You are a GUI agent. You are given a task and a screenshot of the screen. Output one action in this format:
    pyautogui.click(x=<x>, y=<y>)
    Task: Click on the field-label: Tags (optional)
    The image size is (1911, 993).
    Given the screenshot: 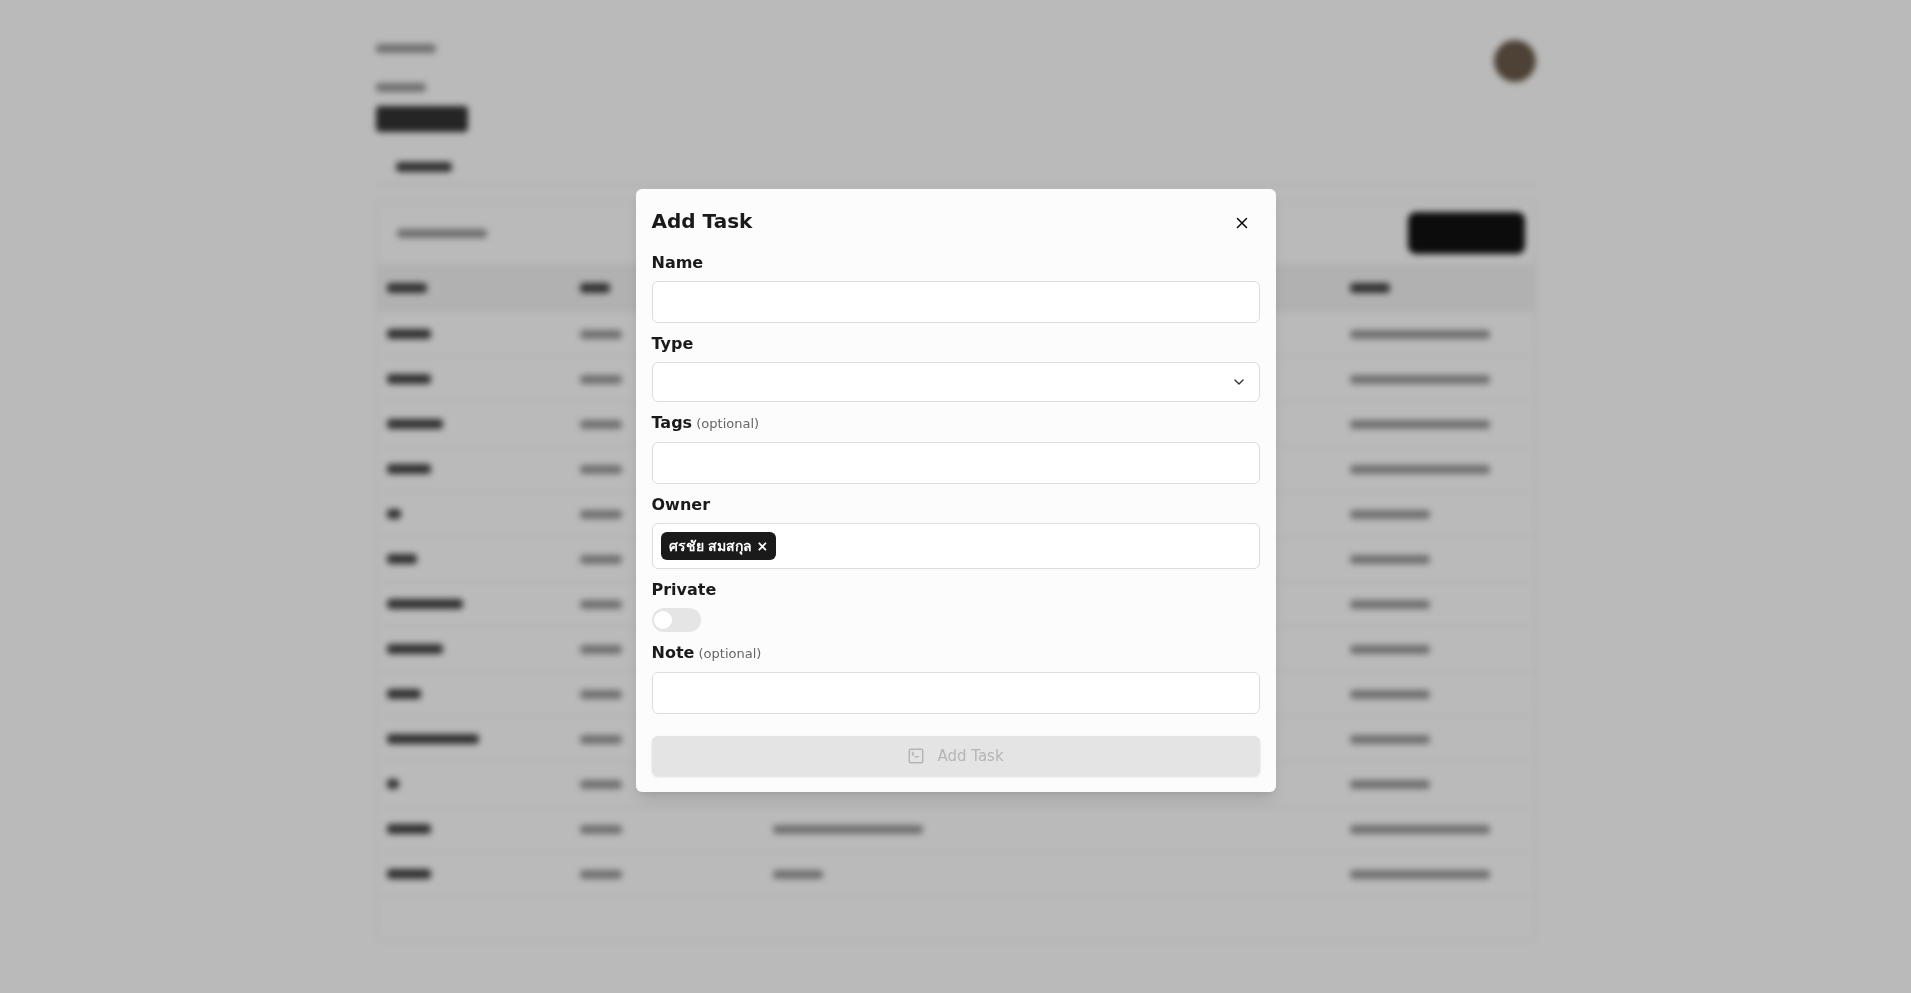 What is the action you would take?
    pyautogui.click(x=706, y=423)
    